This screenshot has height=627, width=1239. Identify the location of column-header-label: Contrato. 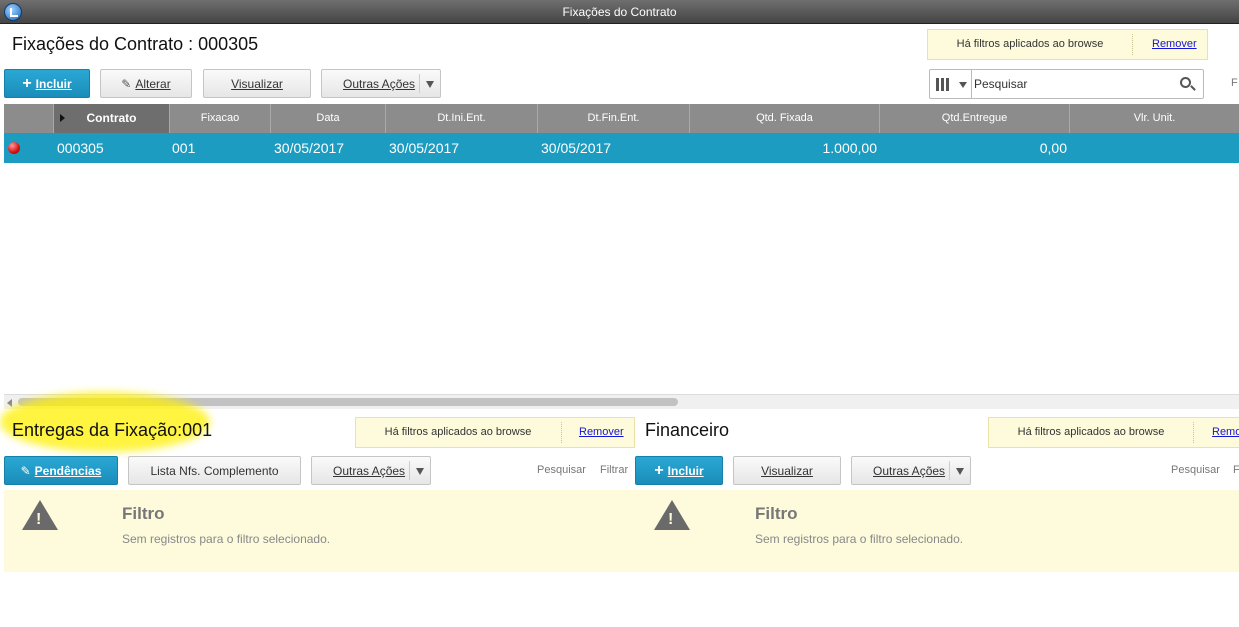
(111, 118).